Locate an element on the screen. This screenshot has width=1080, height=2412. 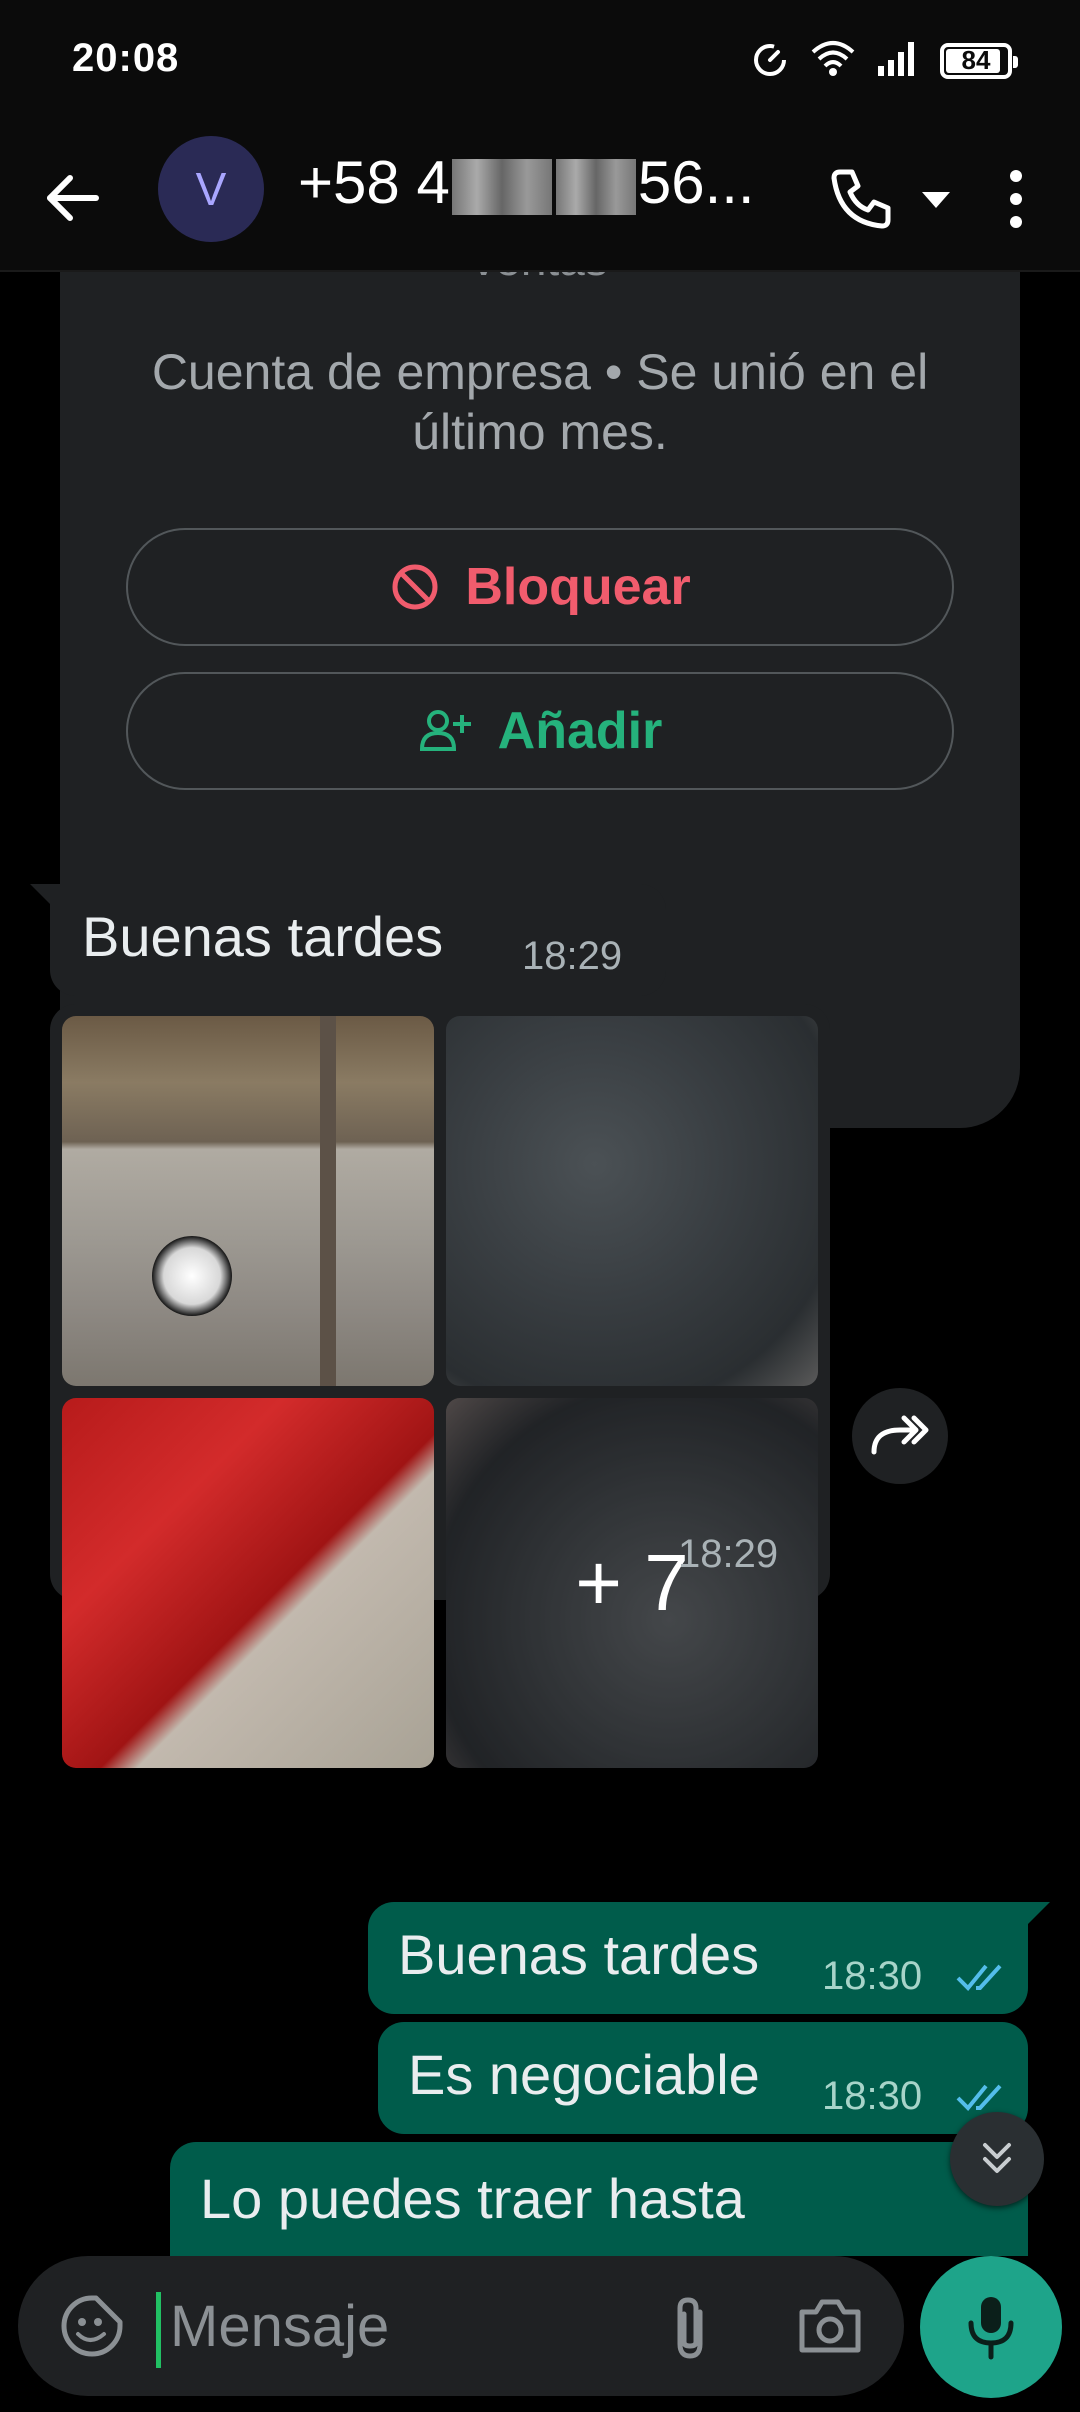
business-category: ventas is located at coordinates (540, 279).